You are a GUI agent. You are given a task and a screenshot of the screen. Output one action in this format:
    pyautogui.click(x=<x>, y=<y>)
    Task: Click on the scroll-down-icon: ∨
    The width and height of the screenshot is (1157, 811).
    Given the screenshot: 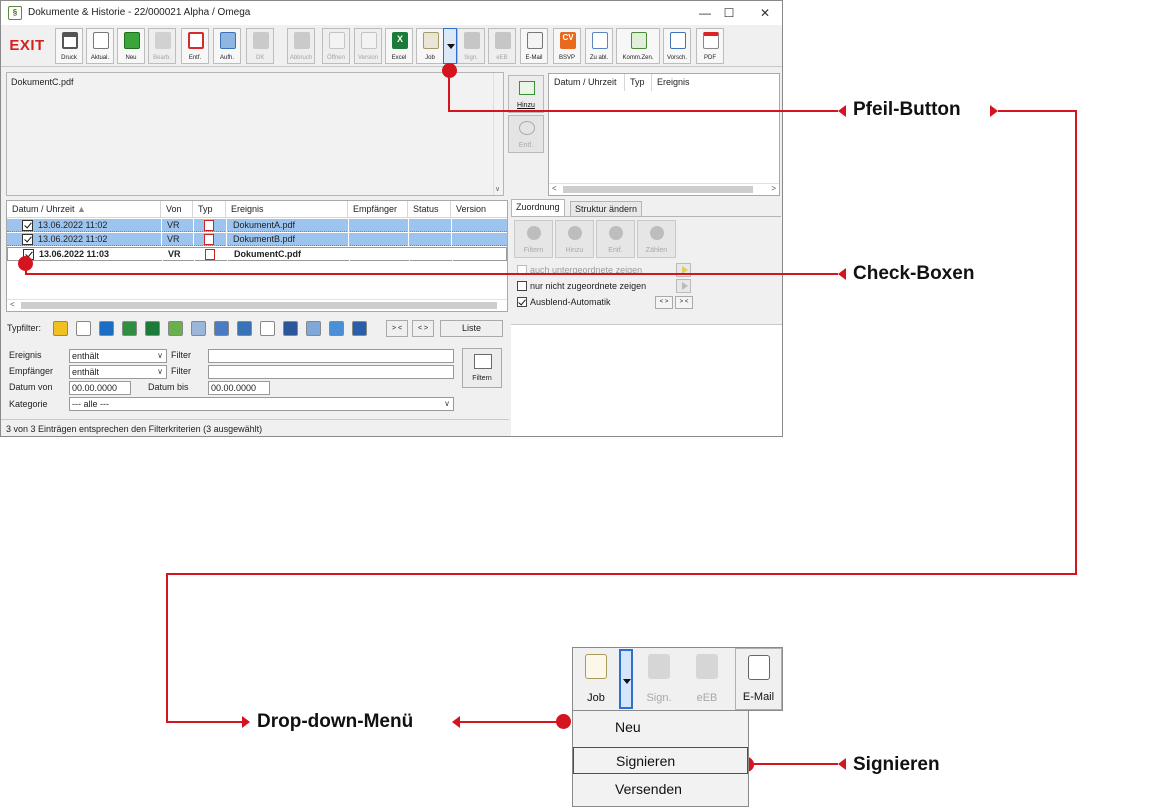 What is the action you would take?
    pyautogui.click(x=497, y=189)
    